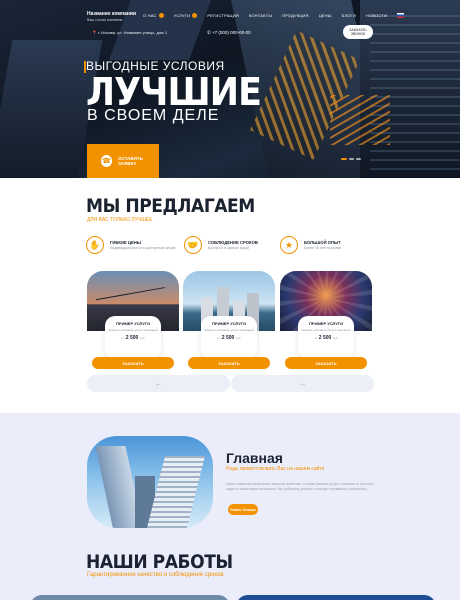 This screenshot has height=600, width=460. I want to click on menu-item-news: НОВОСТИ, so click(376, 15).